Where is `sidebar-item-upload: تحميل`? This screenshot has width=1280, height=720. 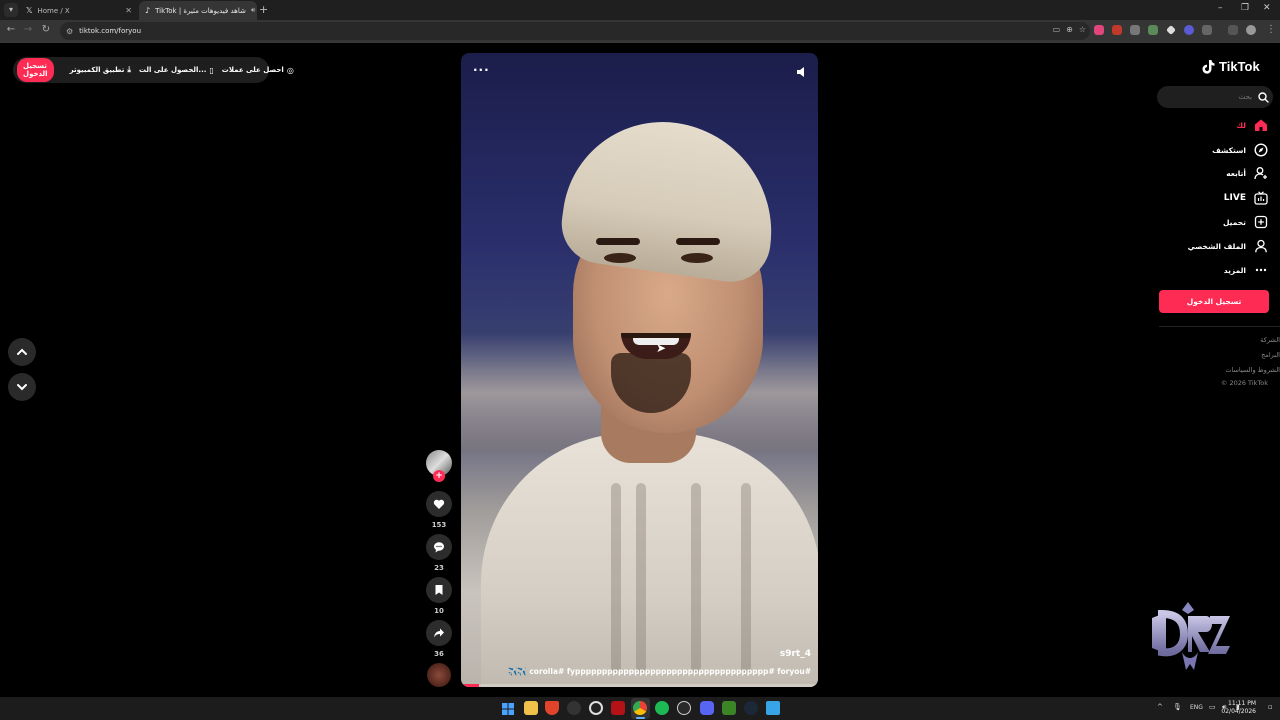
sidebar-item-upload: تحميل is located at coordinates (1245, 222).